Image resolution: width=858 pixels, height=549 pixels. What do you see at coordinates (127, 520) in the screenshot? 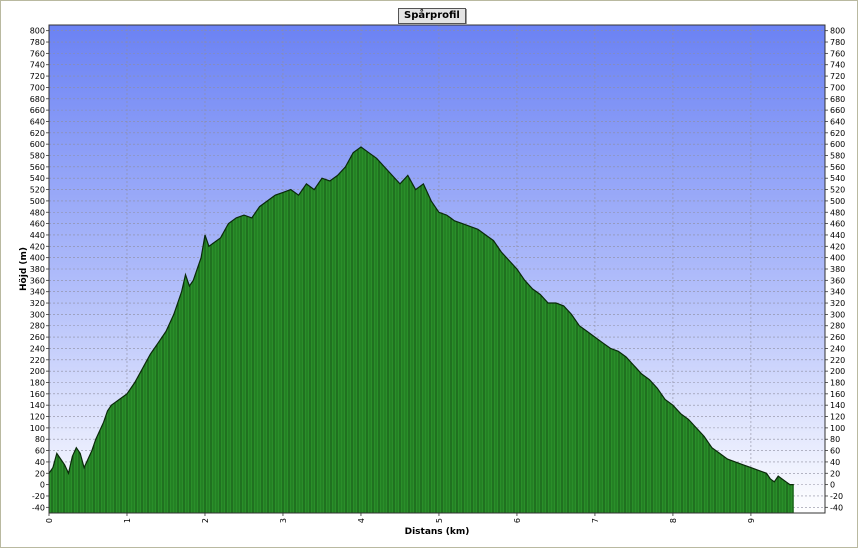
I see `x-tick-label: 1` at bounding box center [127, 520].